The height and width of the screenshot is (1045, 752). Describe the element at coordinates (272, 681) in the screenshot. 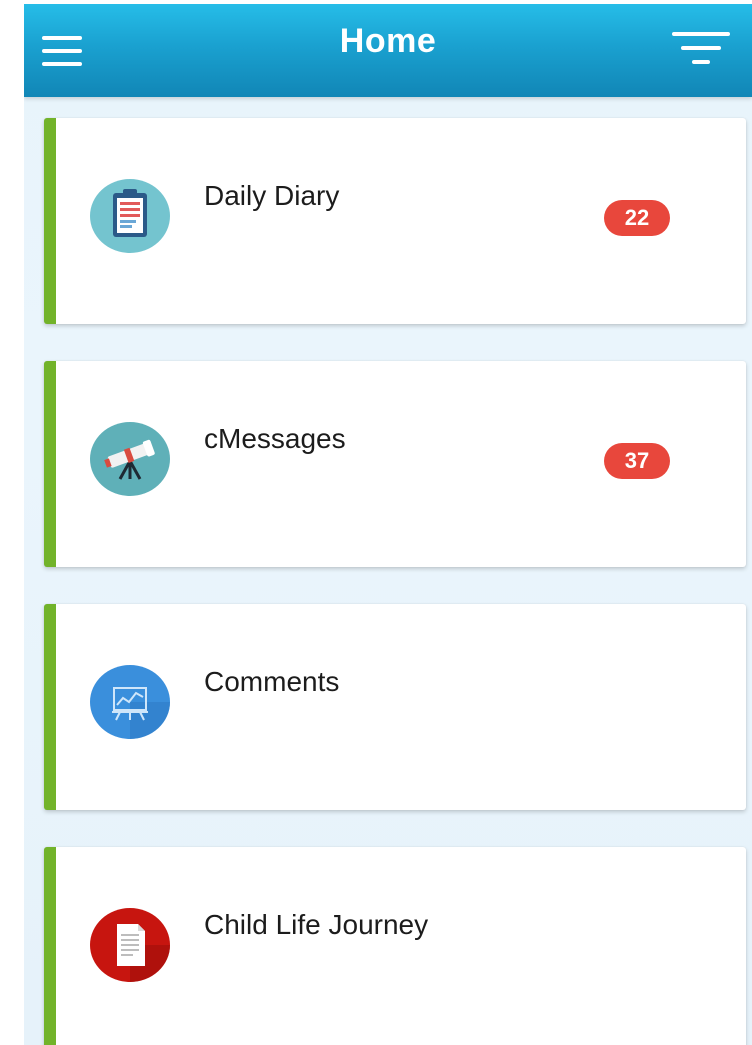

I see `card-label: Comments` at that location.